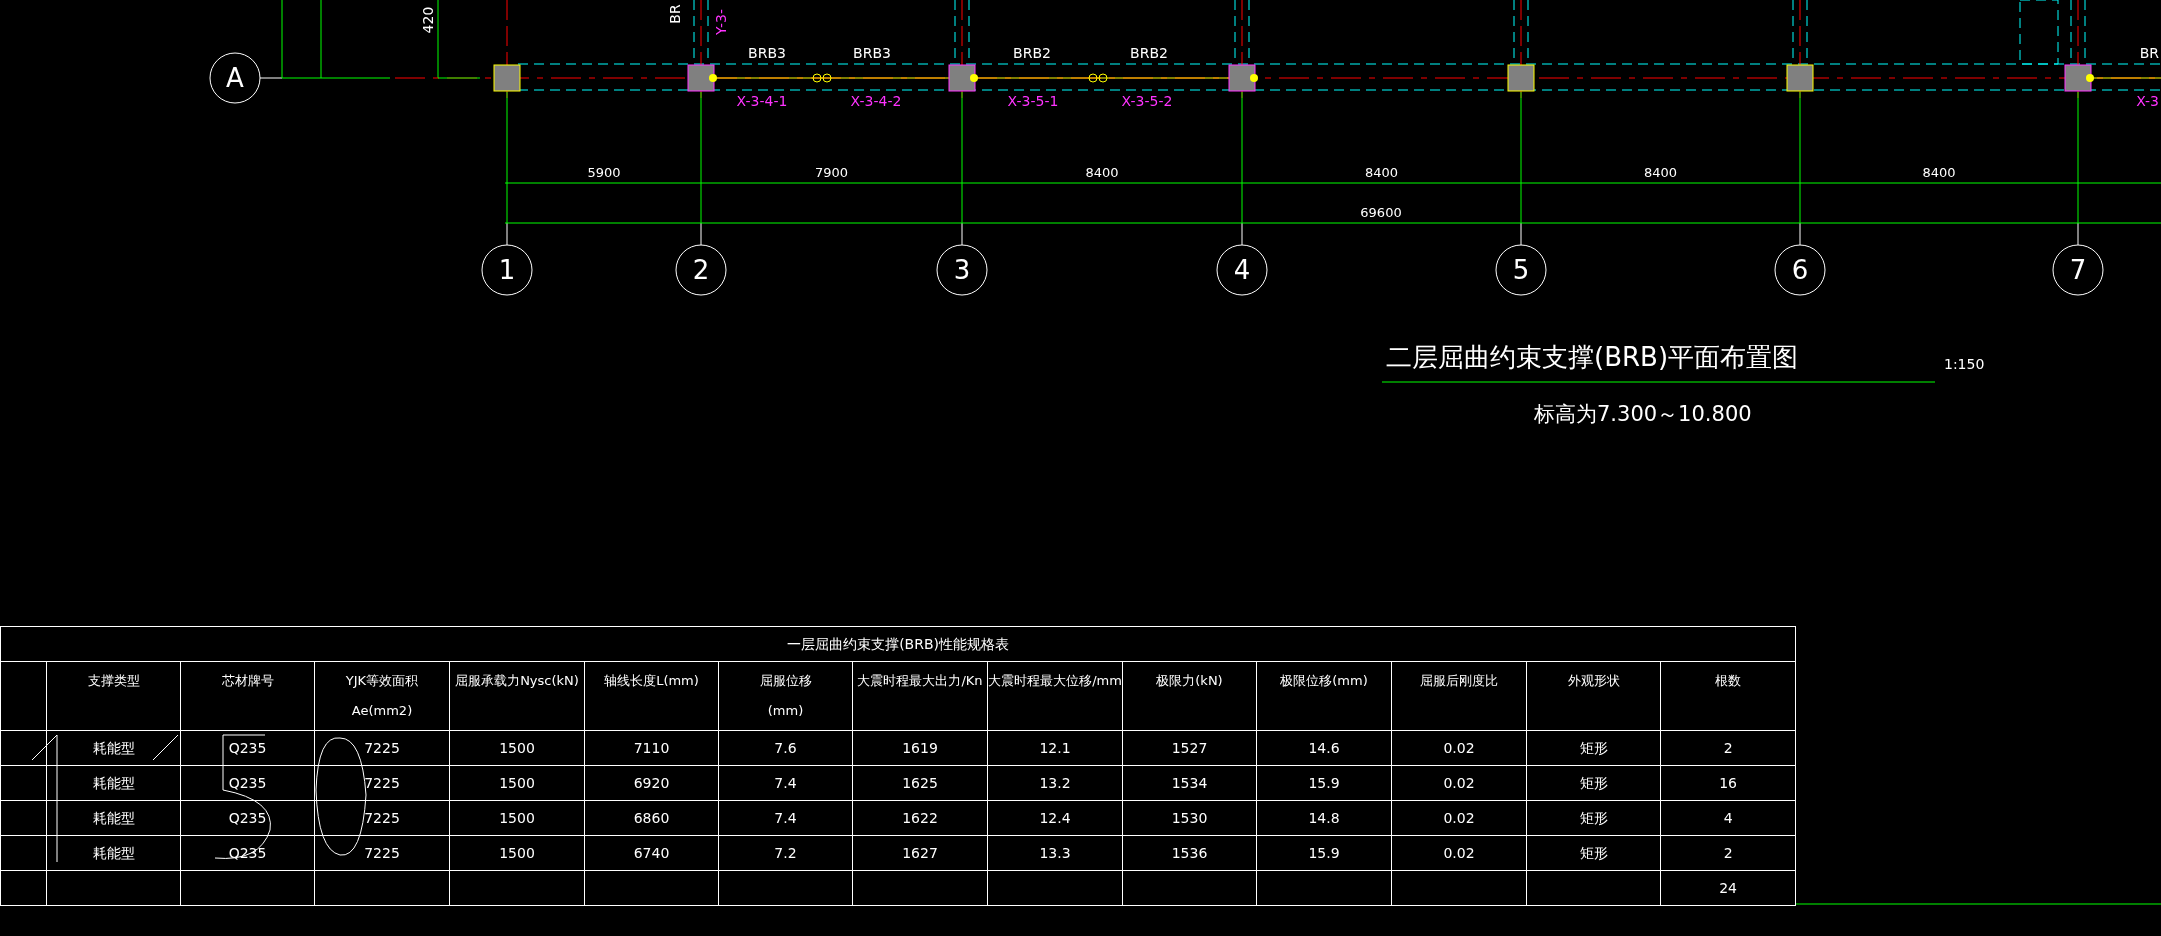 Image resolution: width=2161 pixels, height=936 pixels. What do you see at coordinates (651, 817) in the screenshot?
I see `table-cell: 6860` at bounding box center [651, 817].